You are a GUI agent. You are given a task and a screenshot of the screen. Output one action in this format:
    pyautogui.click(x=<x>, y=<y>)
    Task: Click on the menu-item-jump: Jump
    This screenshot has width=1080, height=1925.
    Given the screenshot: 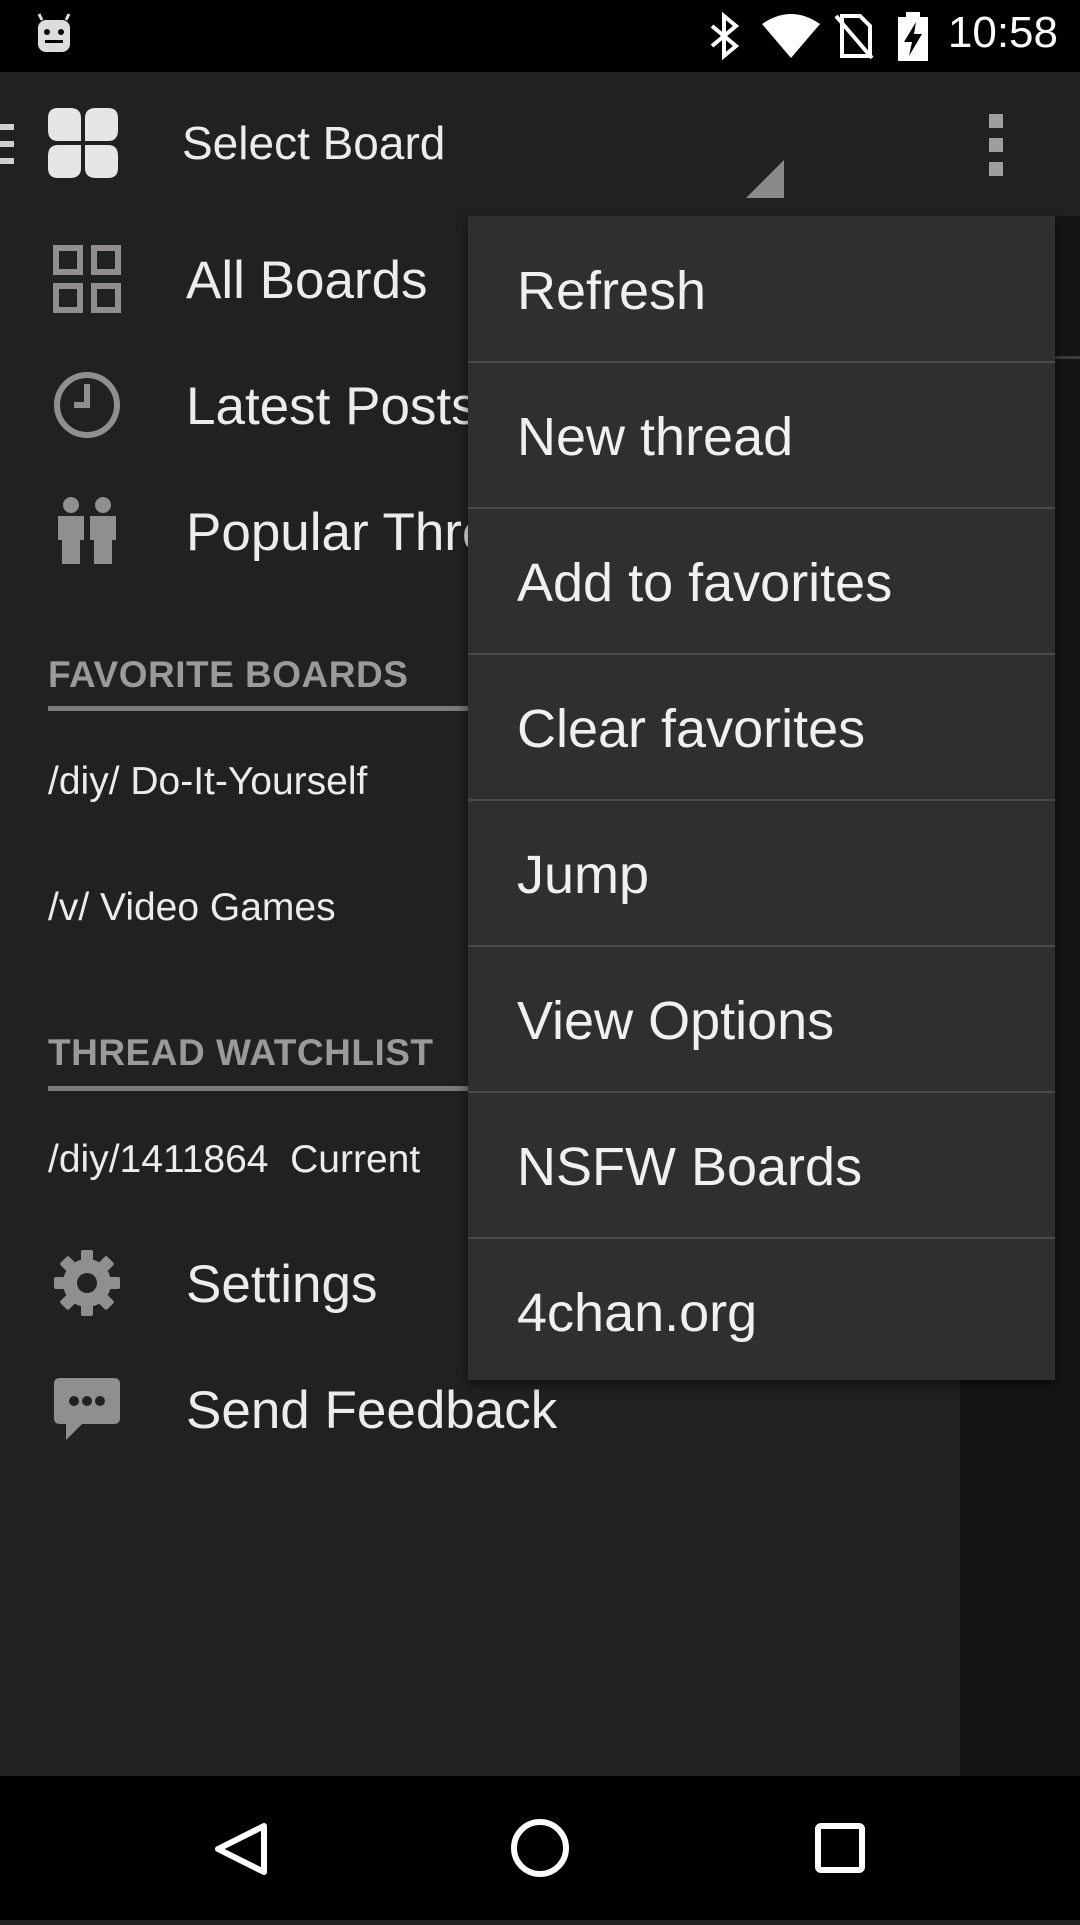 What is the action you would take?
    pyautogui.click(x=761, y=873)
    